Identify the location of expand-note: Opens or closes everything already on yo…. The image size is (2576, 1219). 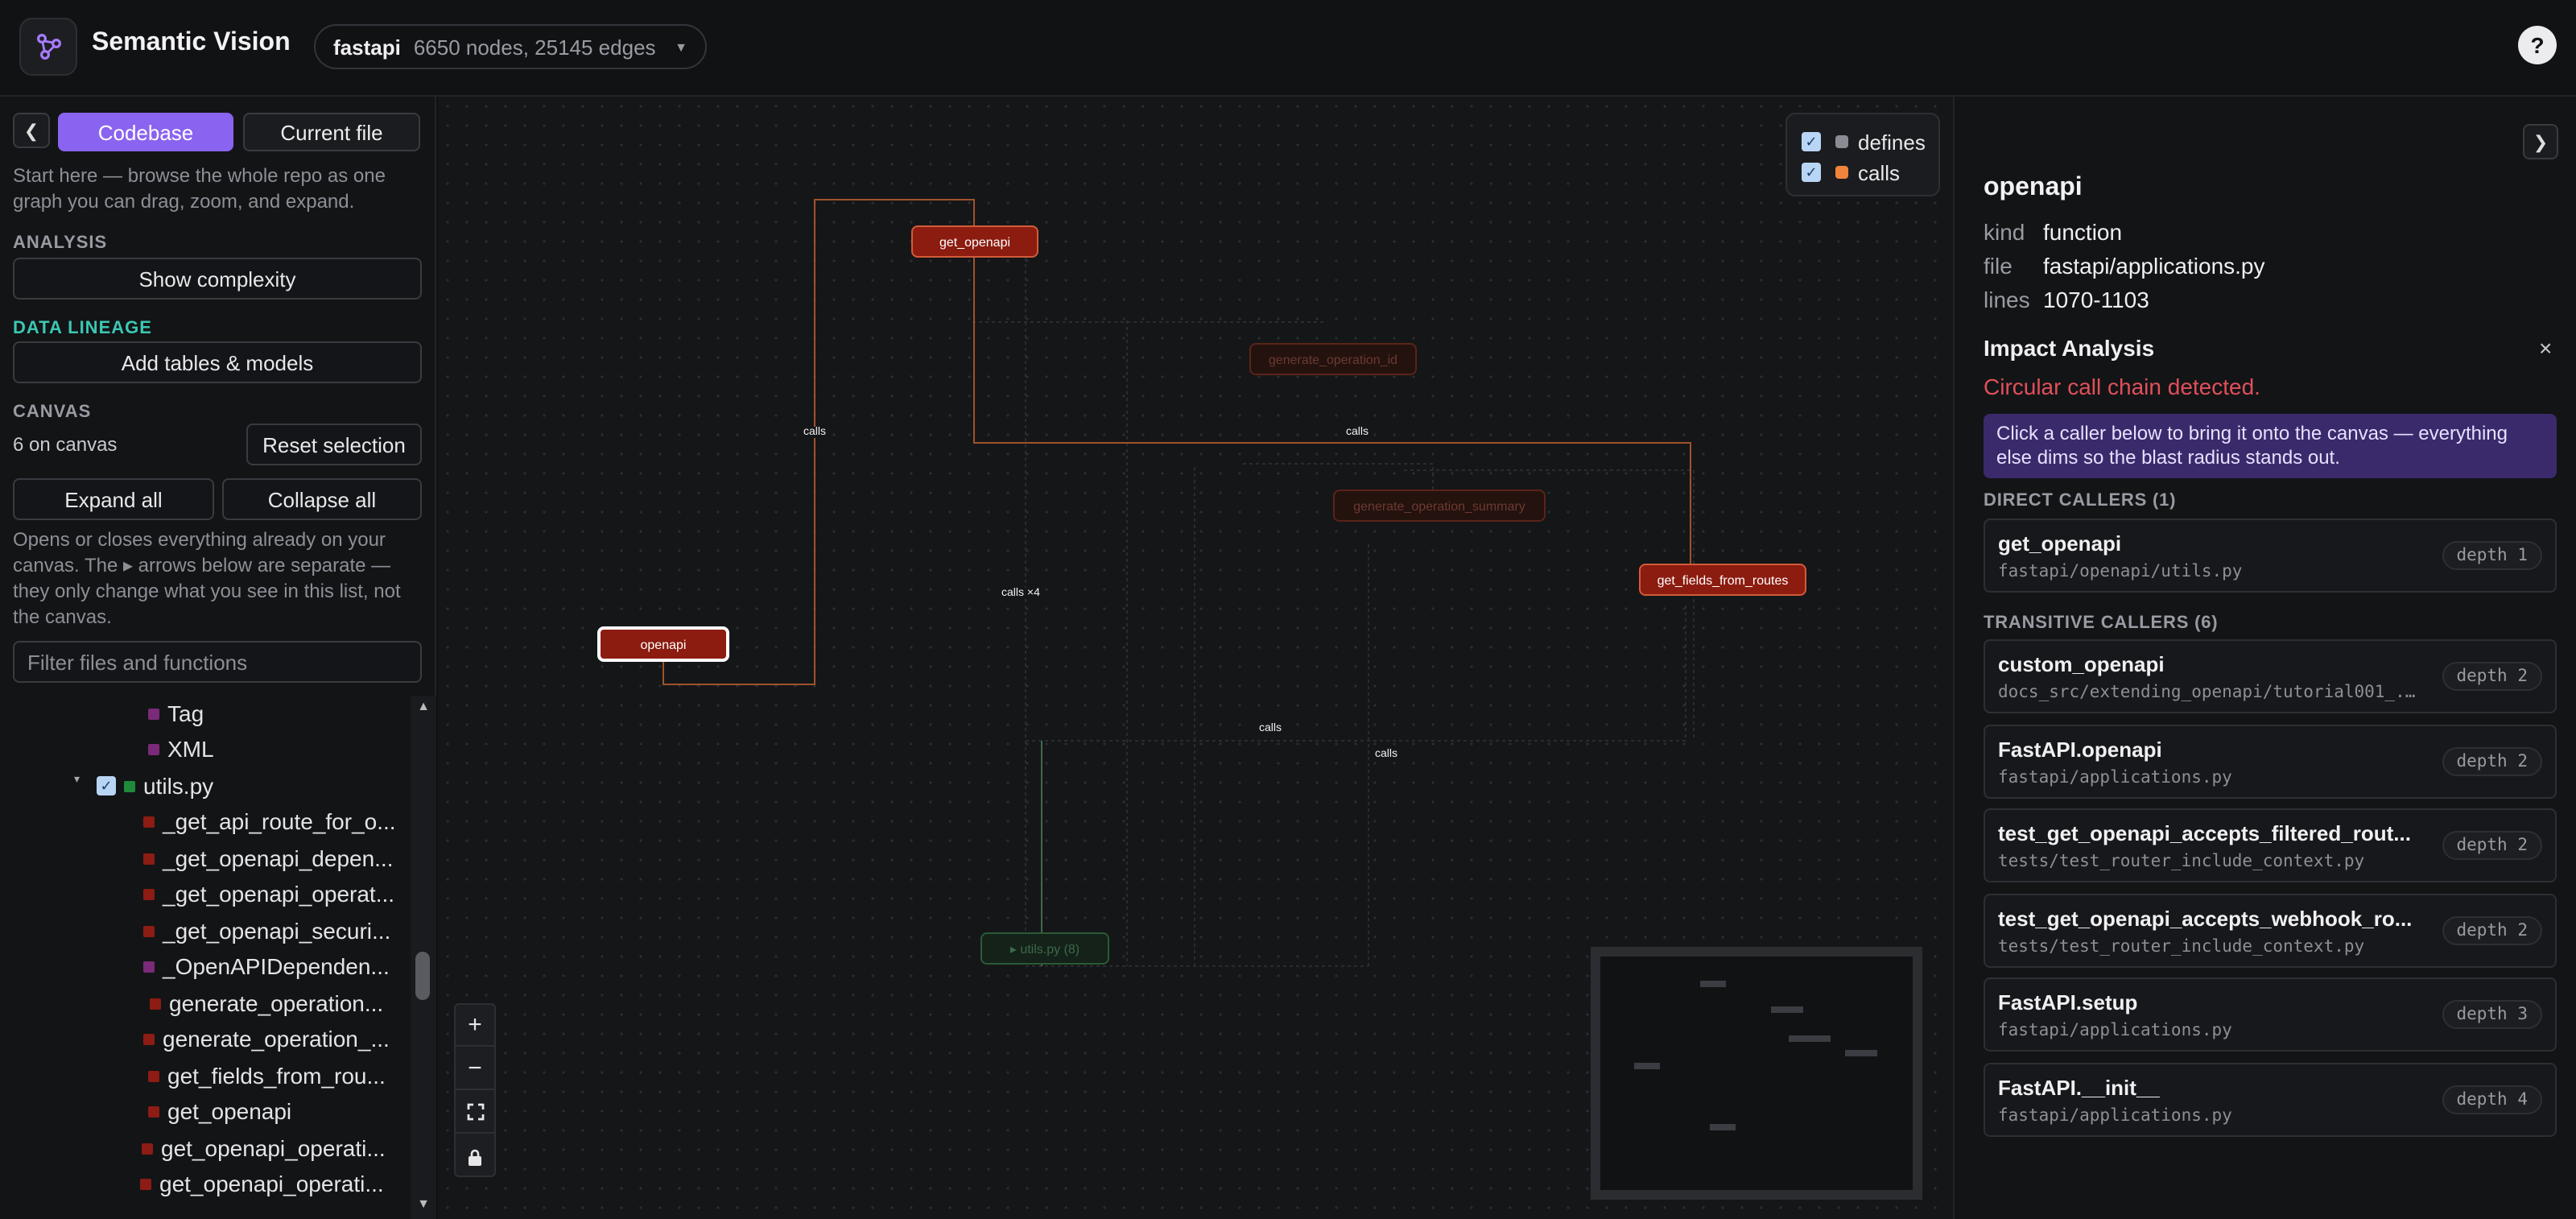
(207, 578).